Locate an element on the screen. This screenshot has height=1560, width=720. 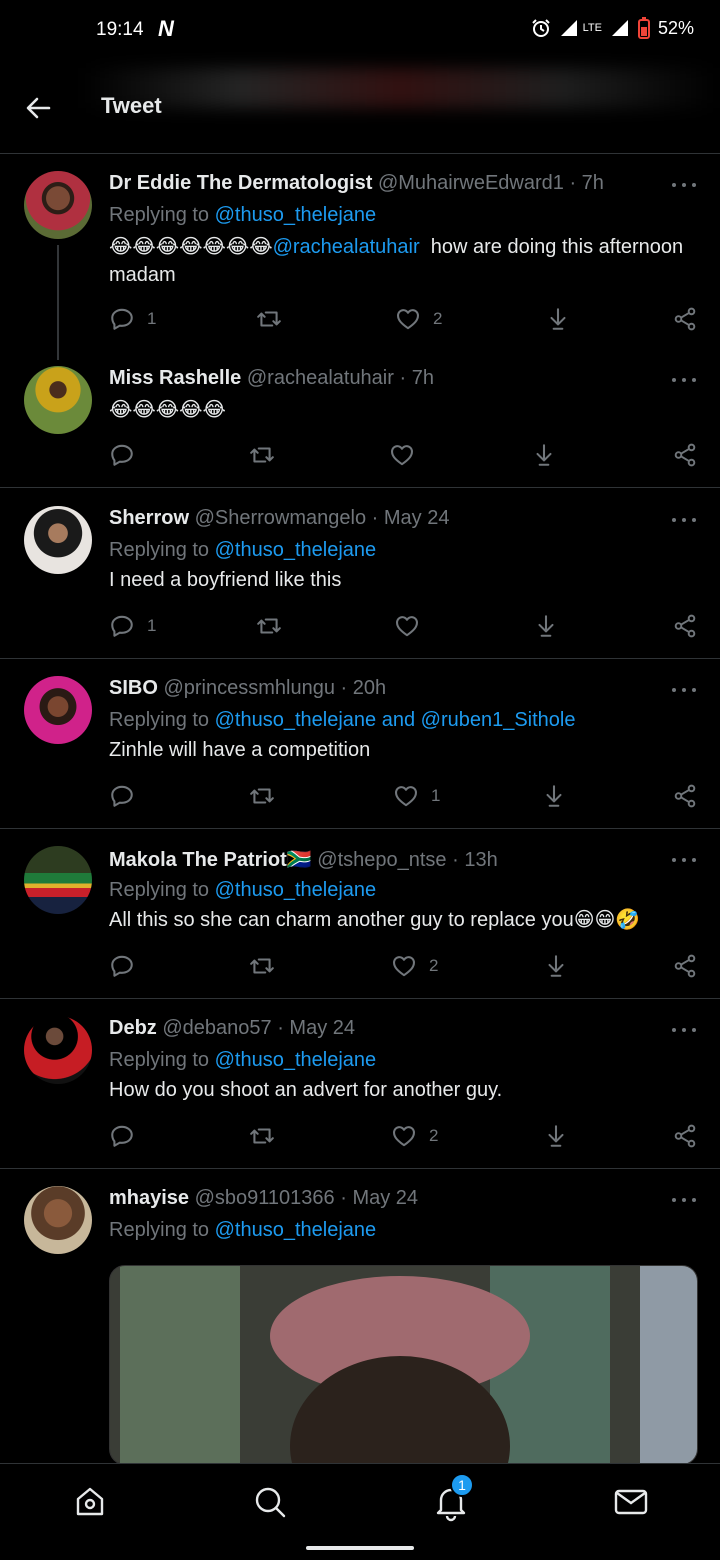
emoji-text: 😂😂😂😂😂😂😂 is located at coordinates (191, 247).